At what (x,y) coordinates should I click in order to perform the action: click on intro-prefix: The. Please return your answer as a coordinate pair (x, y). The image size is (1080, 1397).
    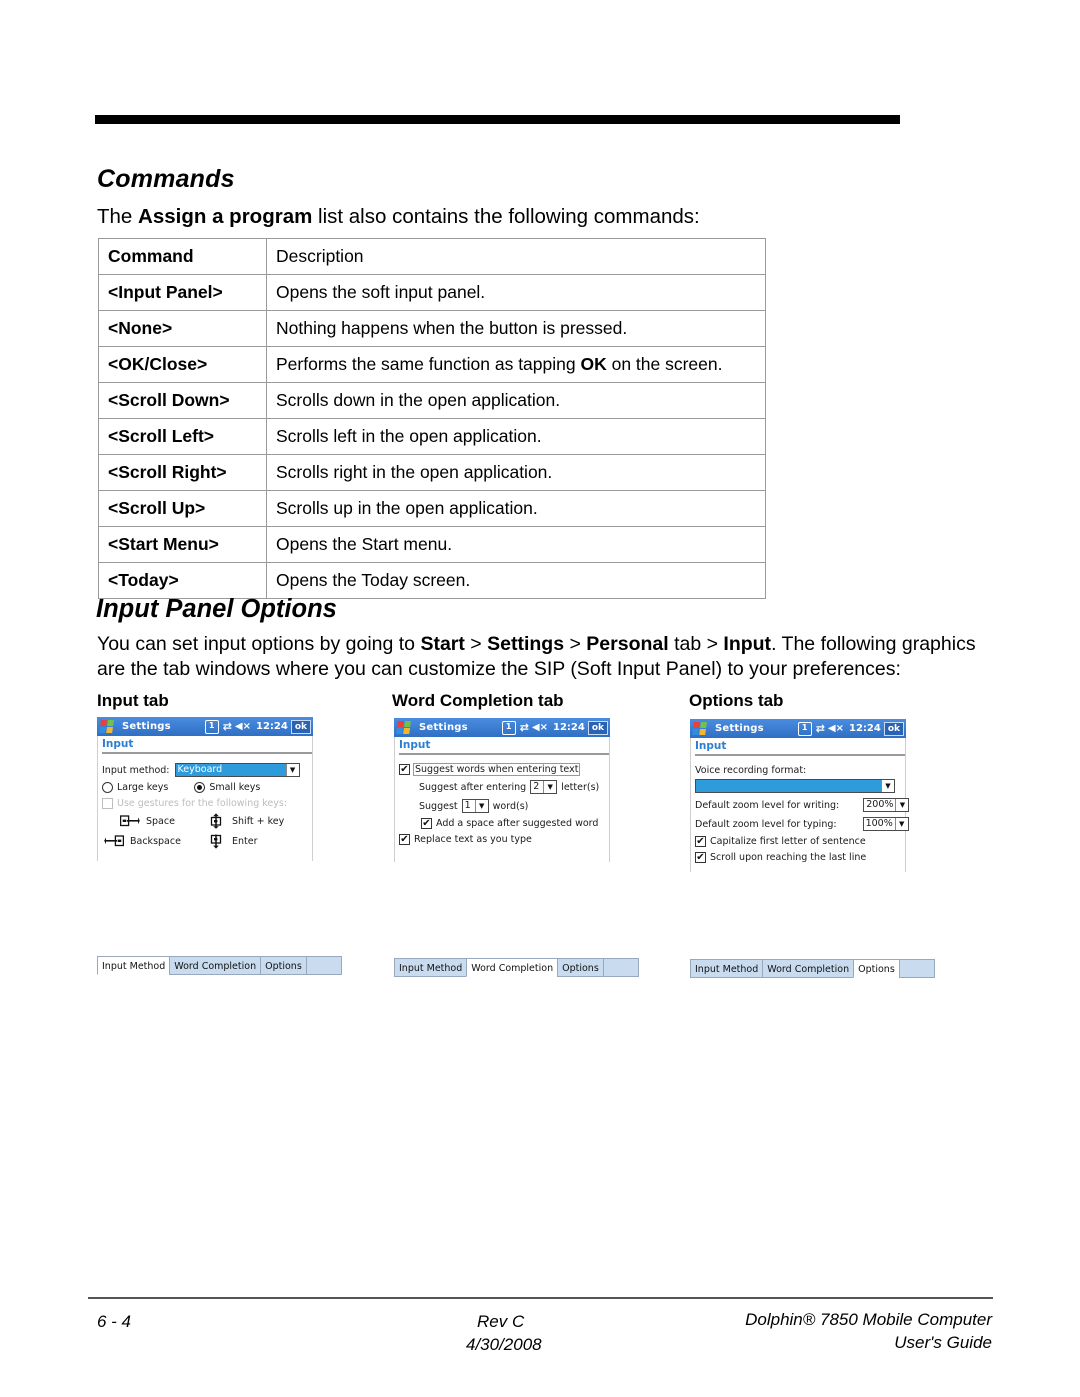
    Looking at the image, I should click on (118, 216).